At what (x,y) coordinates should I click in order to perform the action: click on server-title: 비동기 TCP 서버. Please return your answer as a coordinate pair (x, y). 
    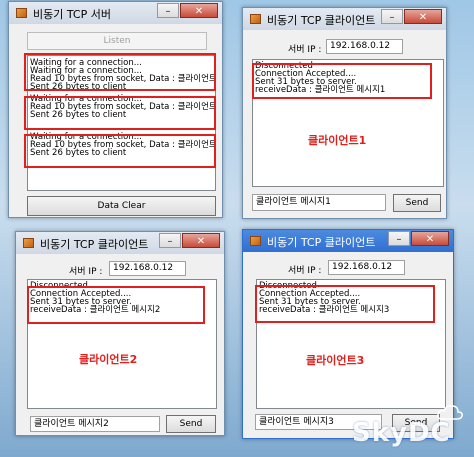
    Looking at the image, I should click on (72, 14).